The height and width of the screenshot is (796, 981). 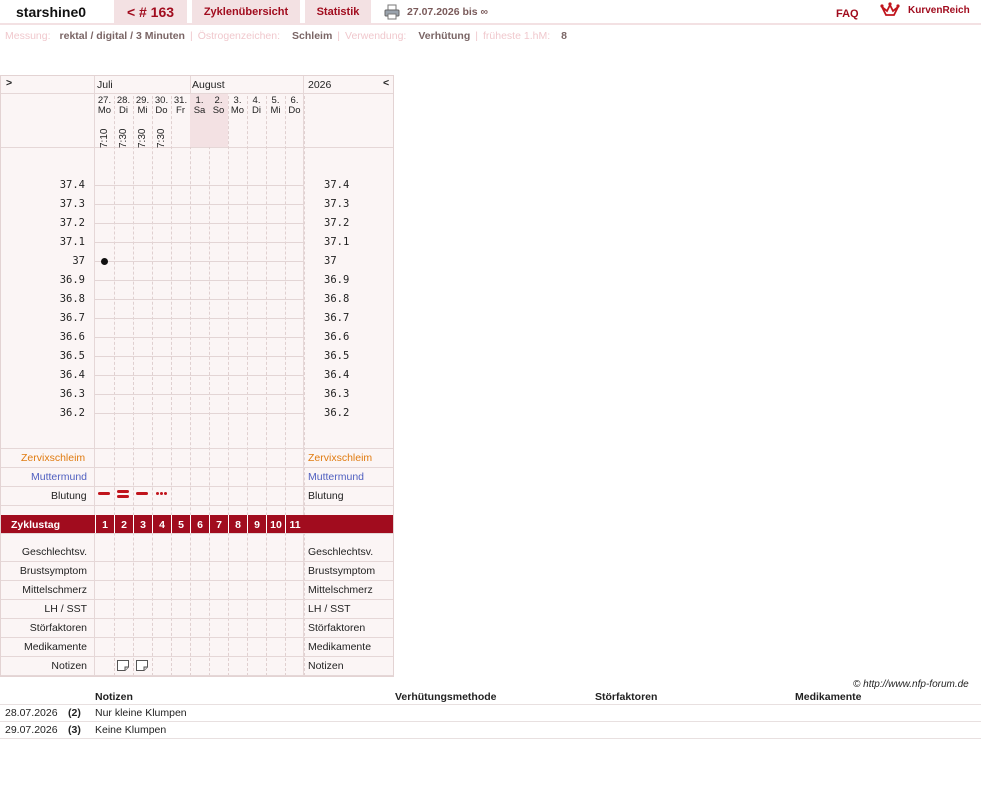 I want to click on temp-label: 36.4, so click(x=72, y=375).